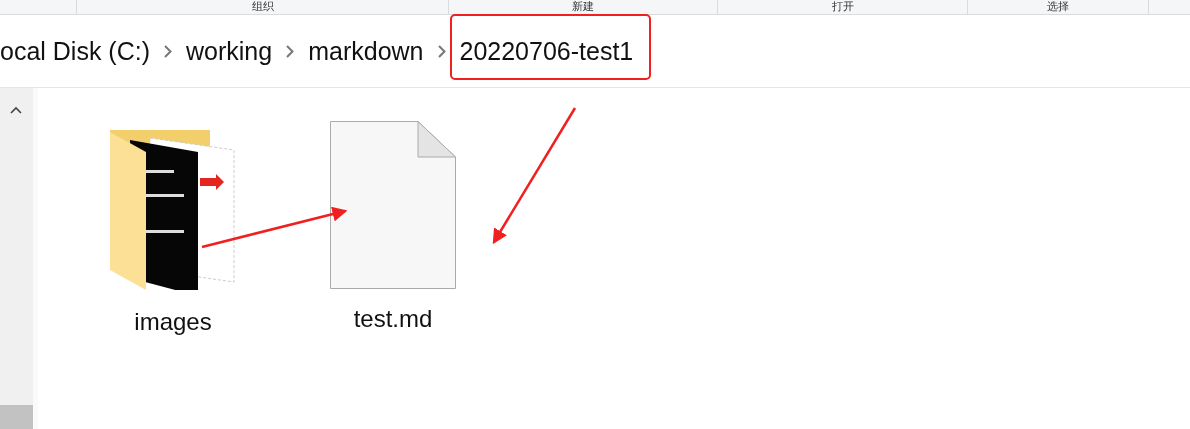 The height and width of the screenshot is (429, 1190). I want to click on breadcrumb-item: working, so click(229, 51).